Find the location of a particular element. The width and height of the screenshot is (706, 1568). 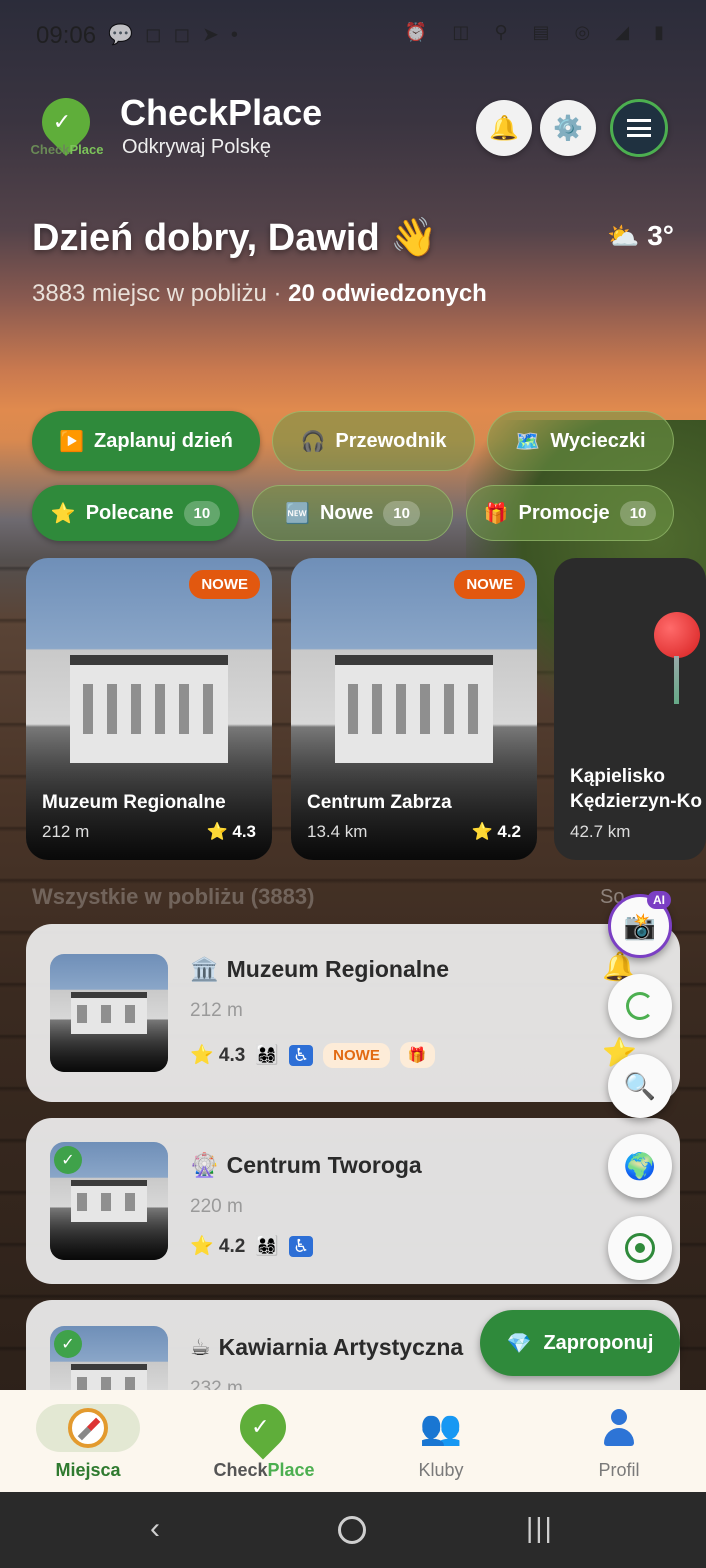

ai-camera-button: 📸 AI is located at coordinates (640, 924).